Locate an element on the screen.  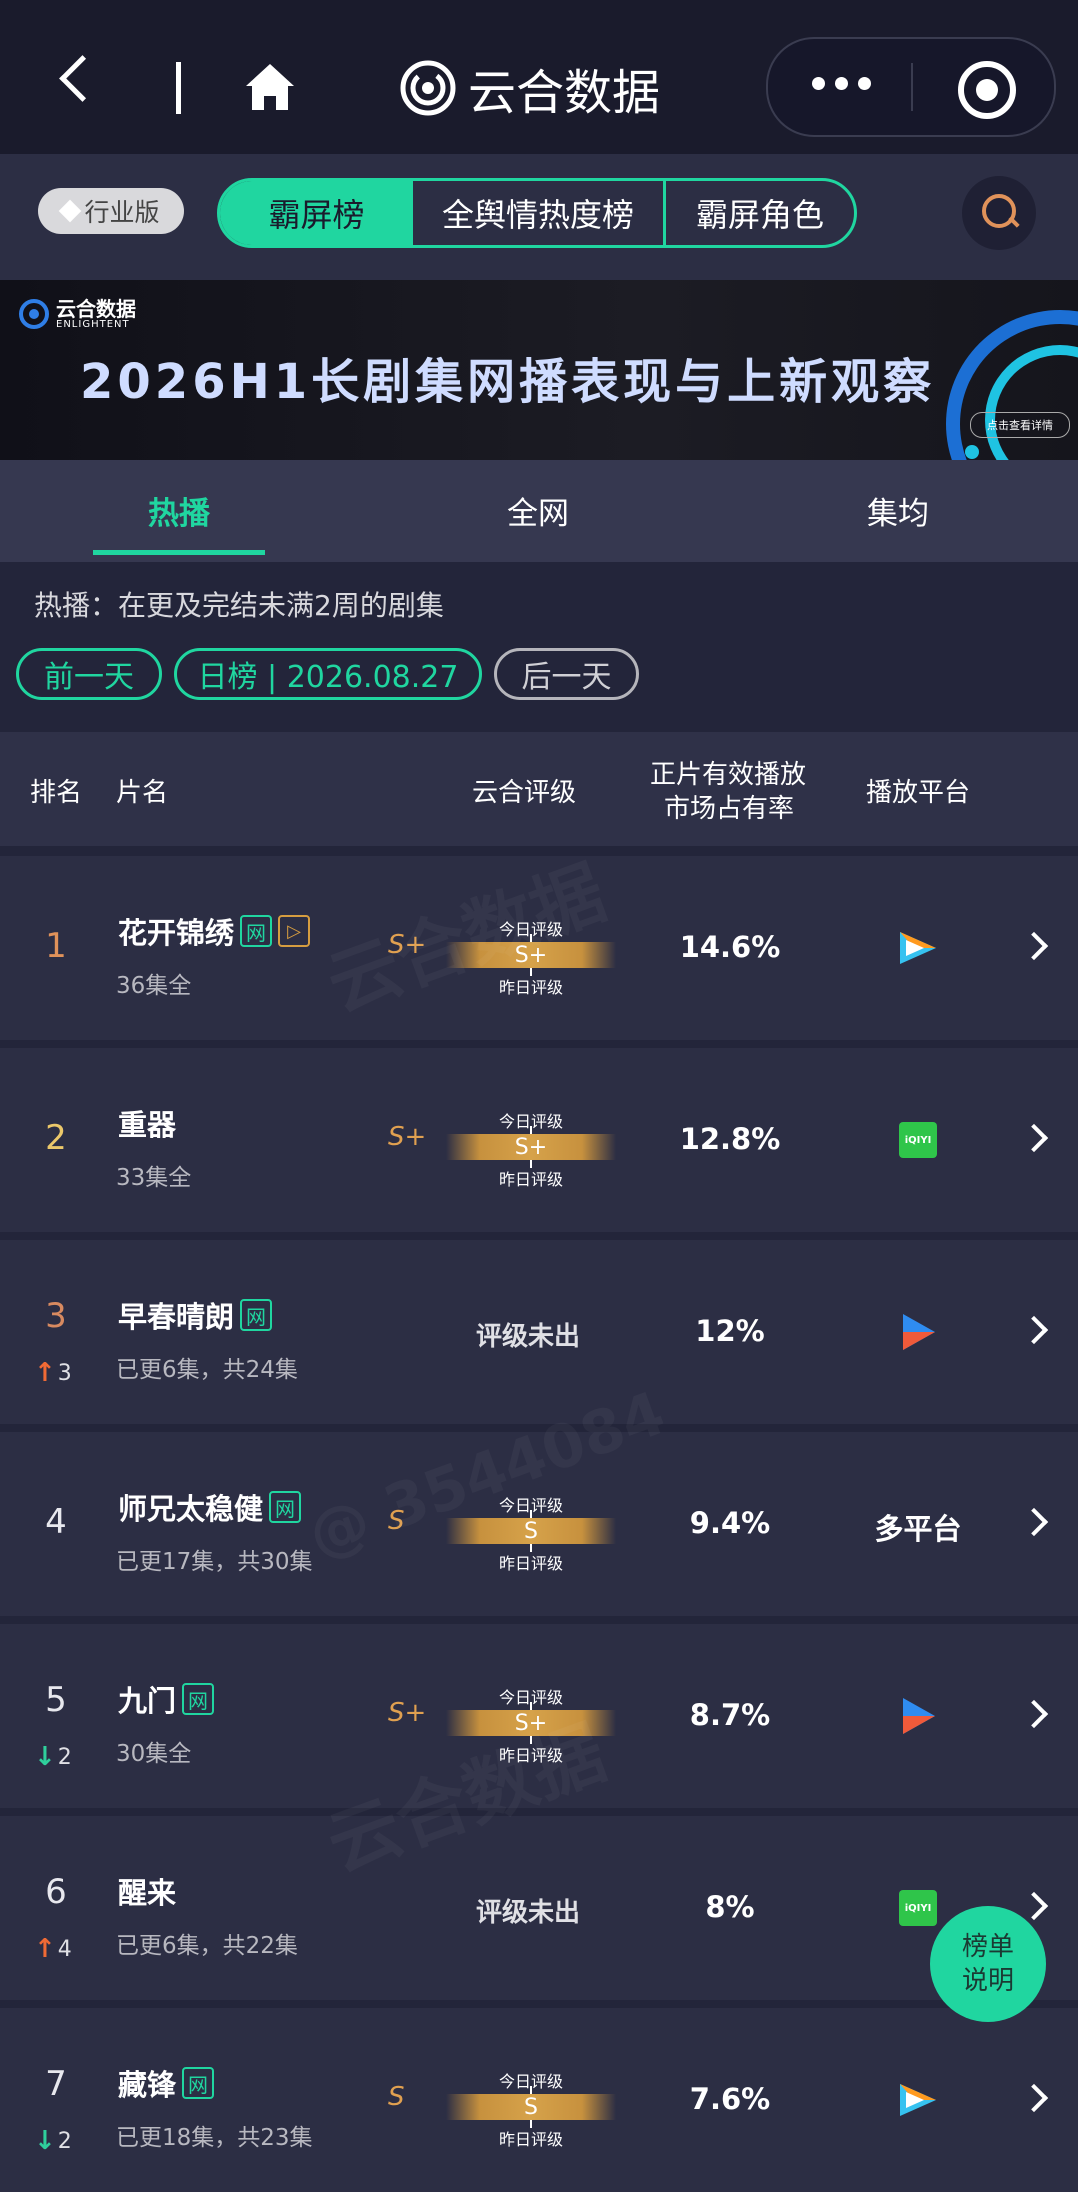
market-share: 8.7% is located at coordinates (730, 1715).